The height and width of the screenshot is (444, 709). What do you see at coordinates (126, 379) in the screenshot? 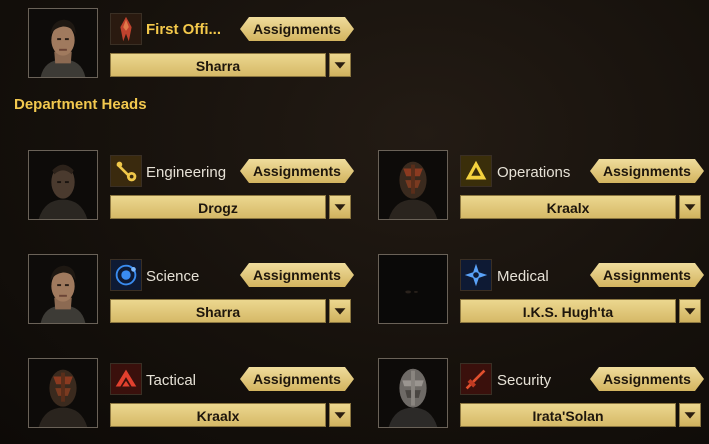
I see `tactical-chevron-icon` at bounding box center [126, 379].